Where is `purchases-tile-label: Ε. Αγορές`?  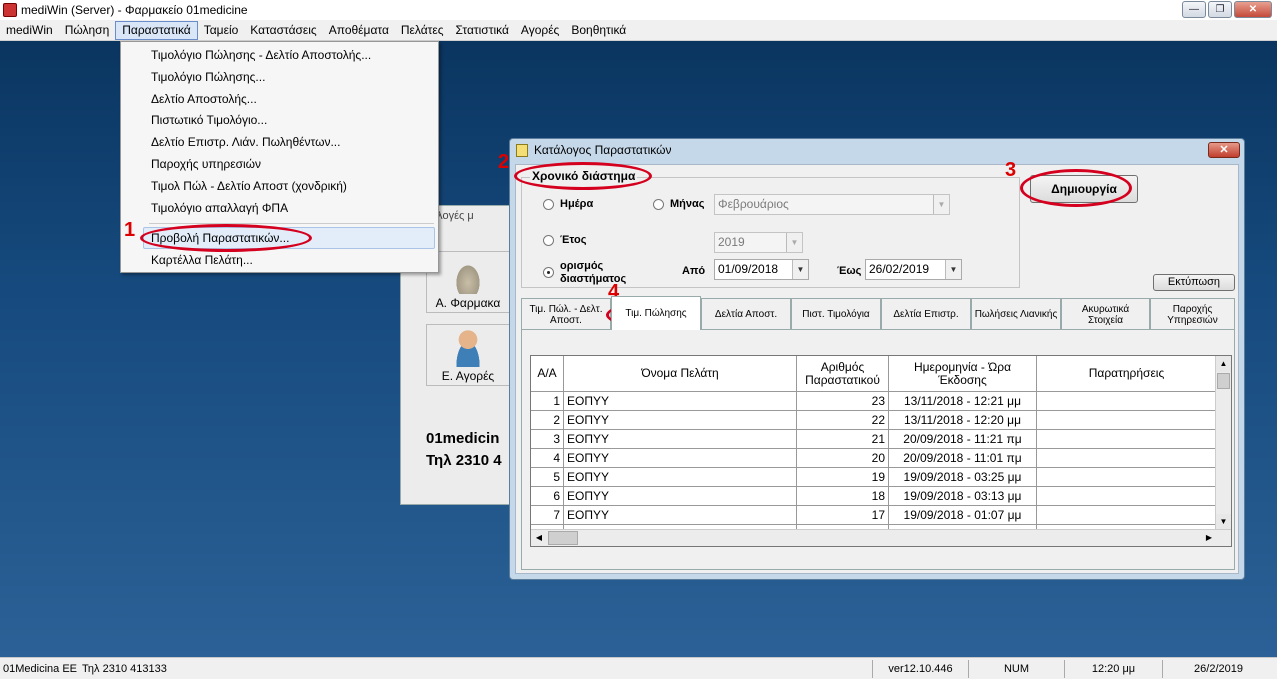 purchases-tile-label: Ε. Αγορές is located at coordinates (468, 376).